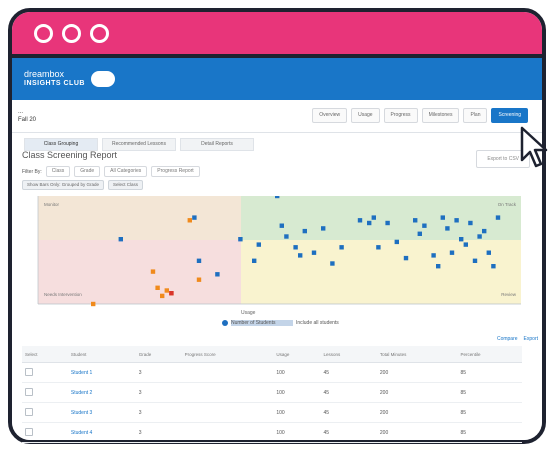 The image size is (560, 454). Describe the element at coordinates (227, 354) in the screenshot. I see `col-score: Progress Score` at that location.